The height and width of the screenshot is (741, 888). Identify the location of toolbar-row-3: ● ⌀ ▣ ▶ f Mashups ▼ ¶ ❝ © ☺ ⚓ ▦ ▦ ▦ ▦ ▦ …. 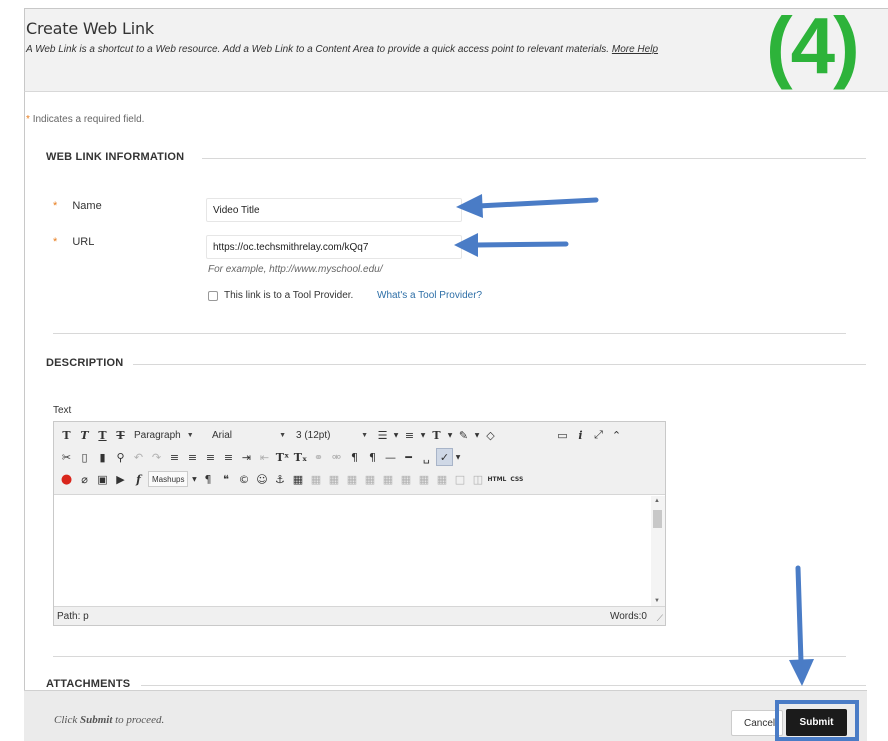
(292, 479).